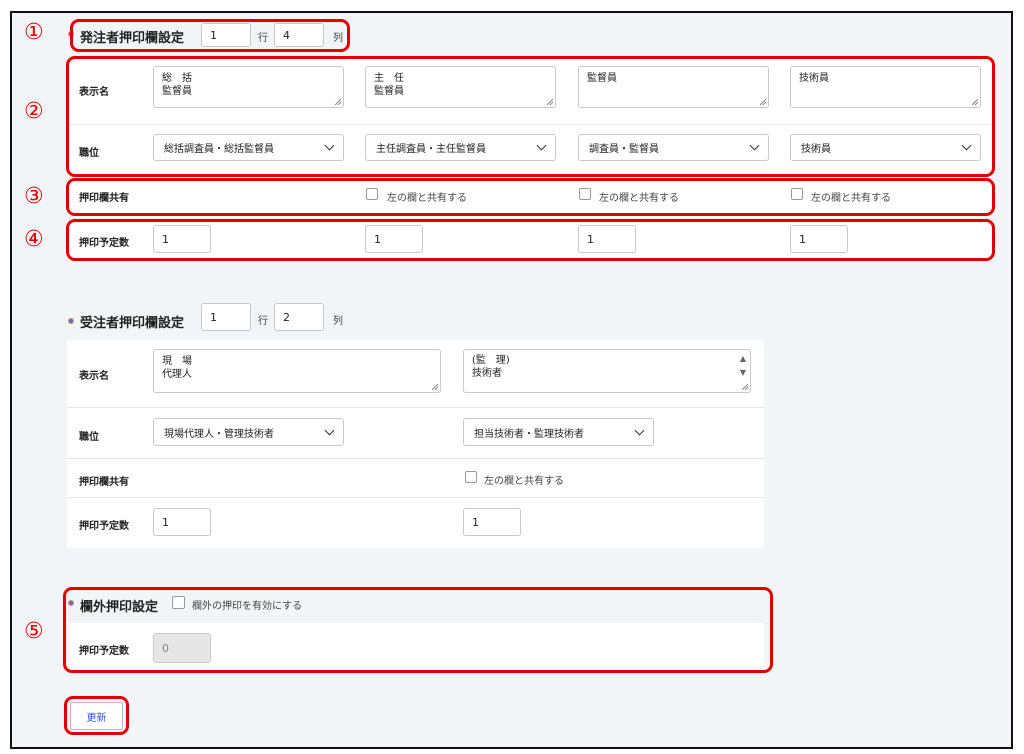 This screenshot has width=1024, height=754. I want to click on marker-2: ②, so click(34, 111).